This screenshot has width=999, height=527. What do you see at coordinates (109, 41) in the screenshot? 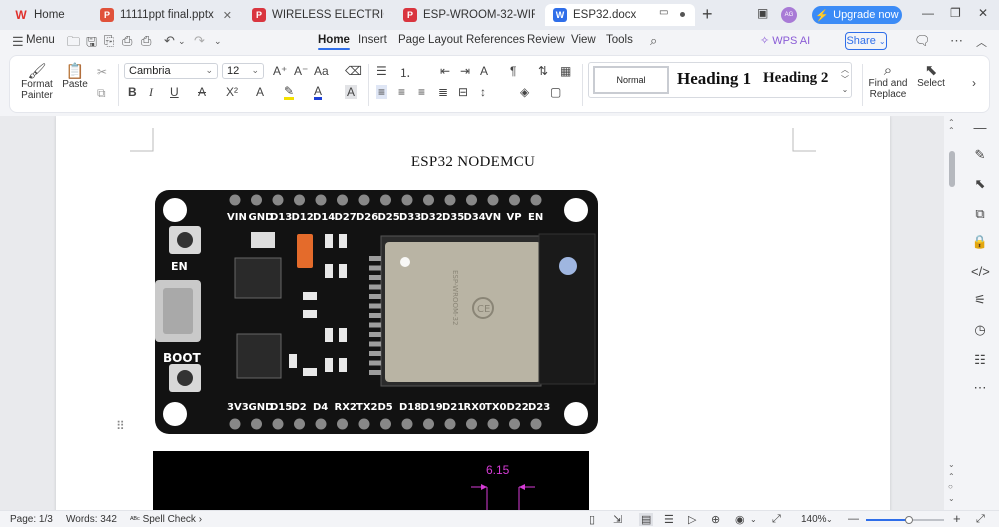
I see `export-icon: ⎘` at bounding box center [109, 41].